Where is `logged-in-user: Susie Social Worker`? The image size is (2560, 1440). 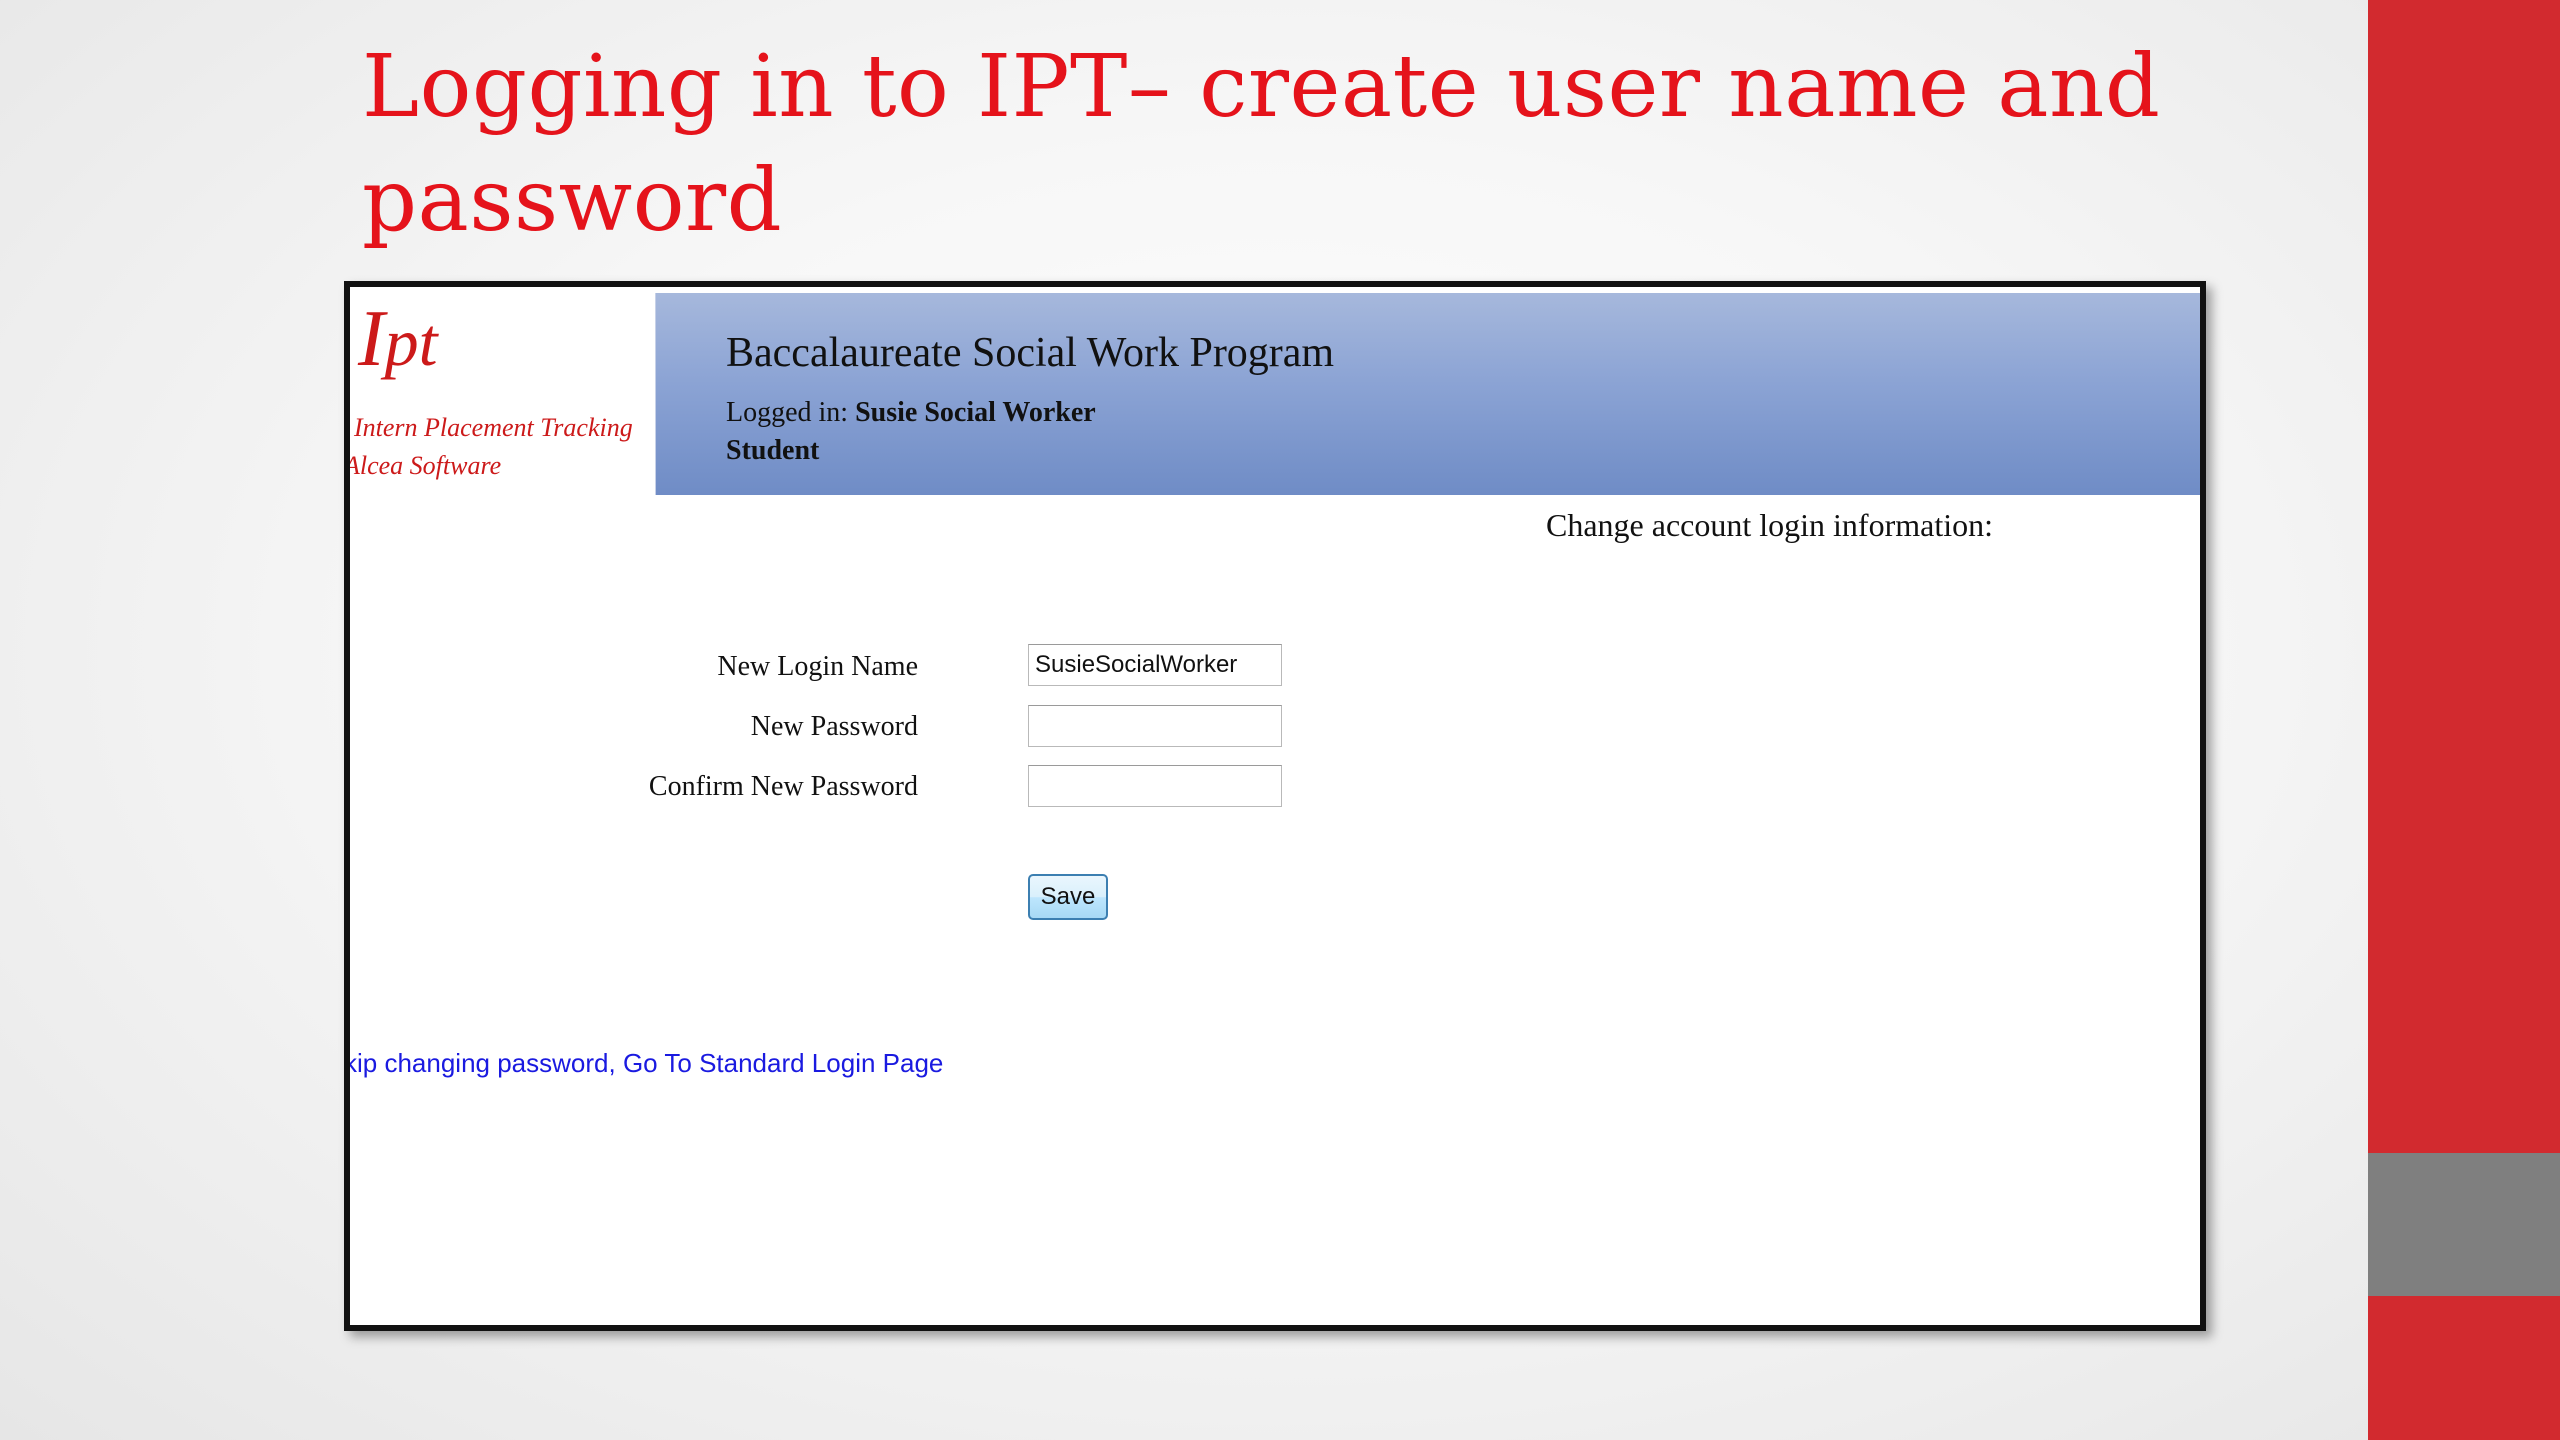 logged-in-user: Susie Social Worker is located at coordinates (975, 412).